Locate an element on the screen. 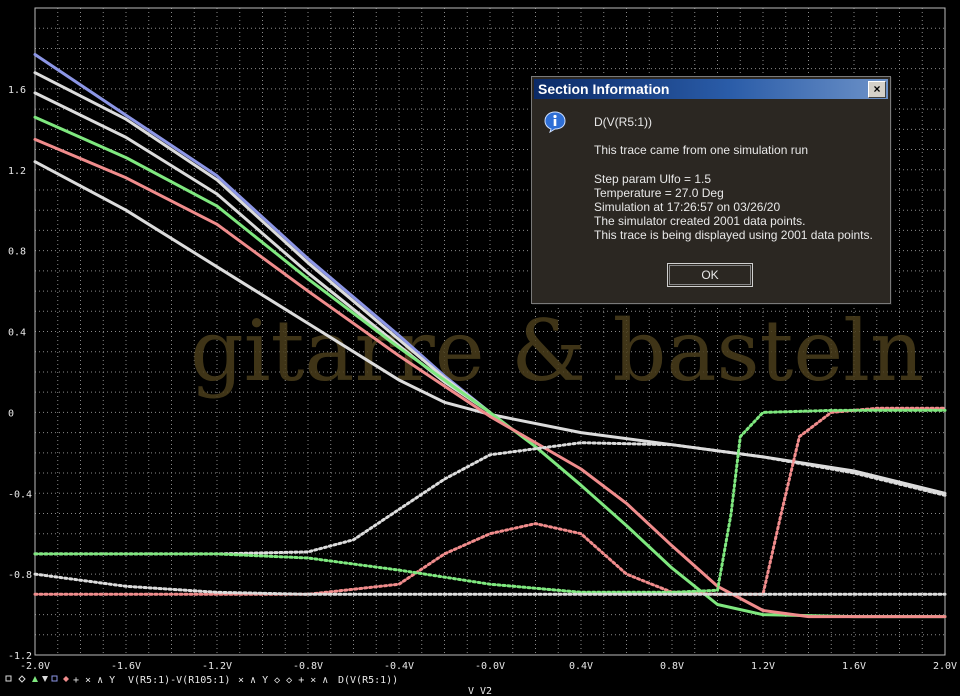  info-icon is located at coordinates (555, 122).